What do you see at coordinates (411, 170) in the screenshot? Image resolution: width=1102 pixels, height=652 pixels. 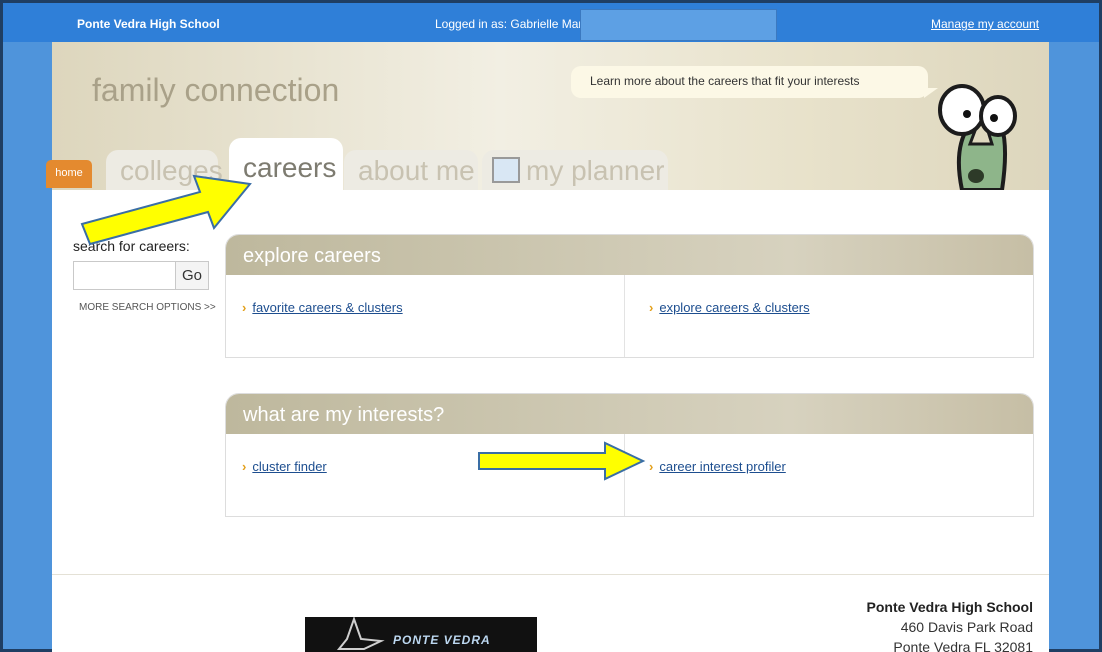 I see `tab-about-me: about me` at bounding box center [411, 170].